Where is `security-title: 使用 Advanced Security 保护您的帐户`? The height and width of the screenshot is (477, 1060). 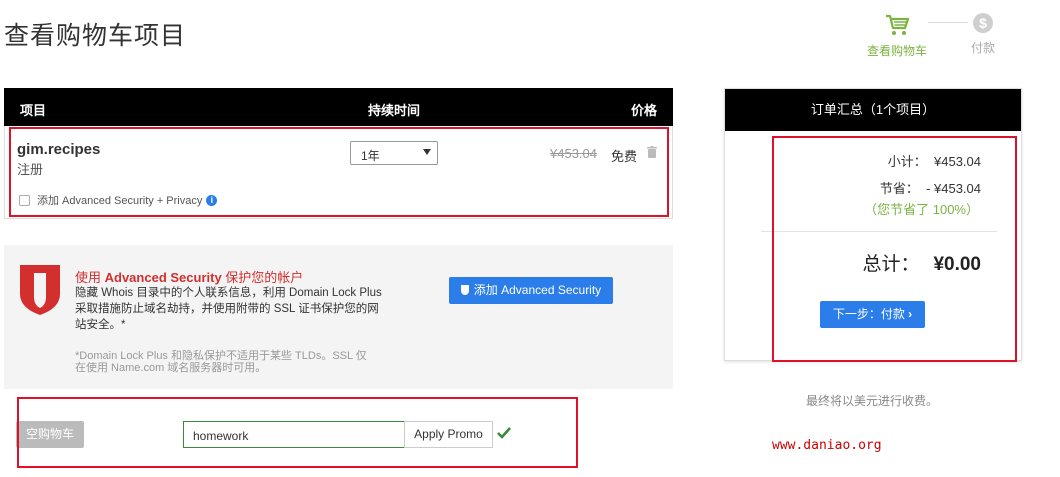 security-title: 使用 Advanced Security 保护您的帐户 is located at coordinates (189, 277).